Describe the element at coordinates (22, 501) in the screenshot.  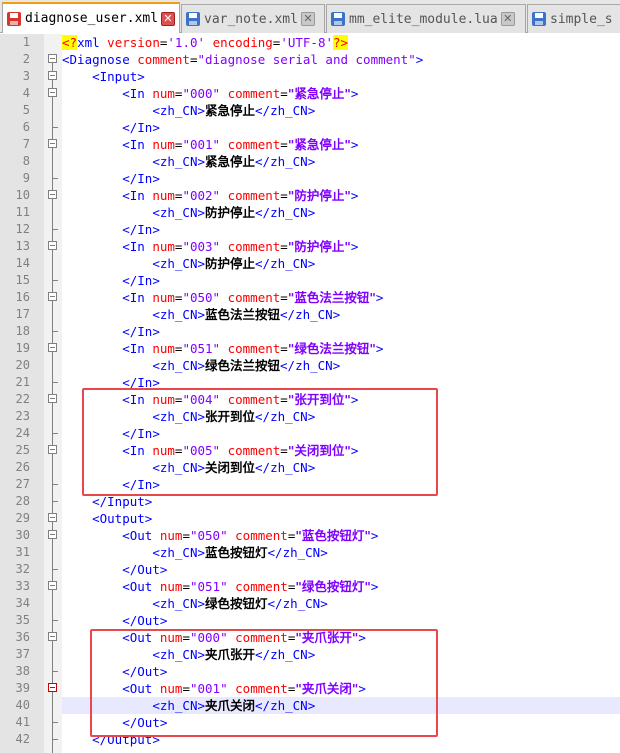
I see `line-number: 28` at that location.